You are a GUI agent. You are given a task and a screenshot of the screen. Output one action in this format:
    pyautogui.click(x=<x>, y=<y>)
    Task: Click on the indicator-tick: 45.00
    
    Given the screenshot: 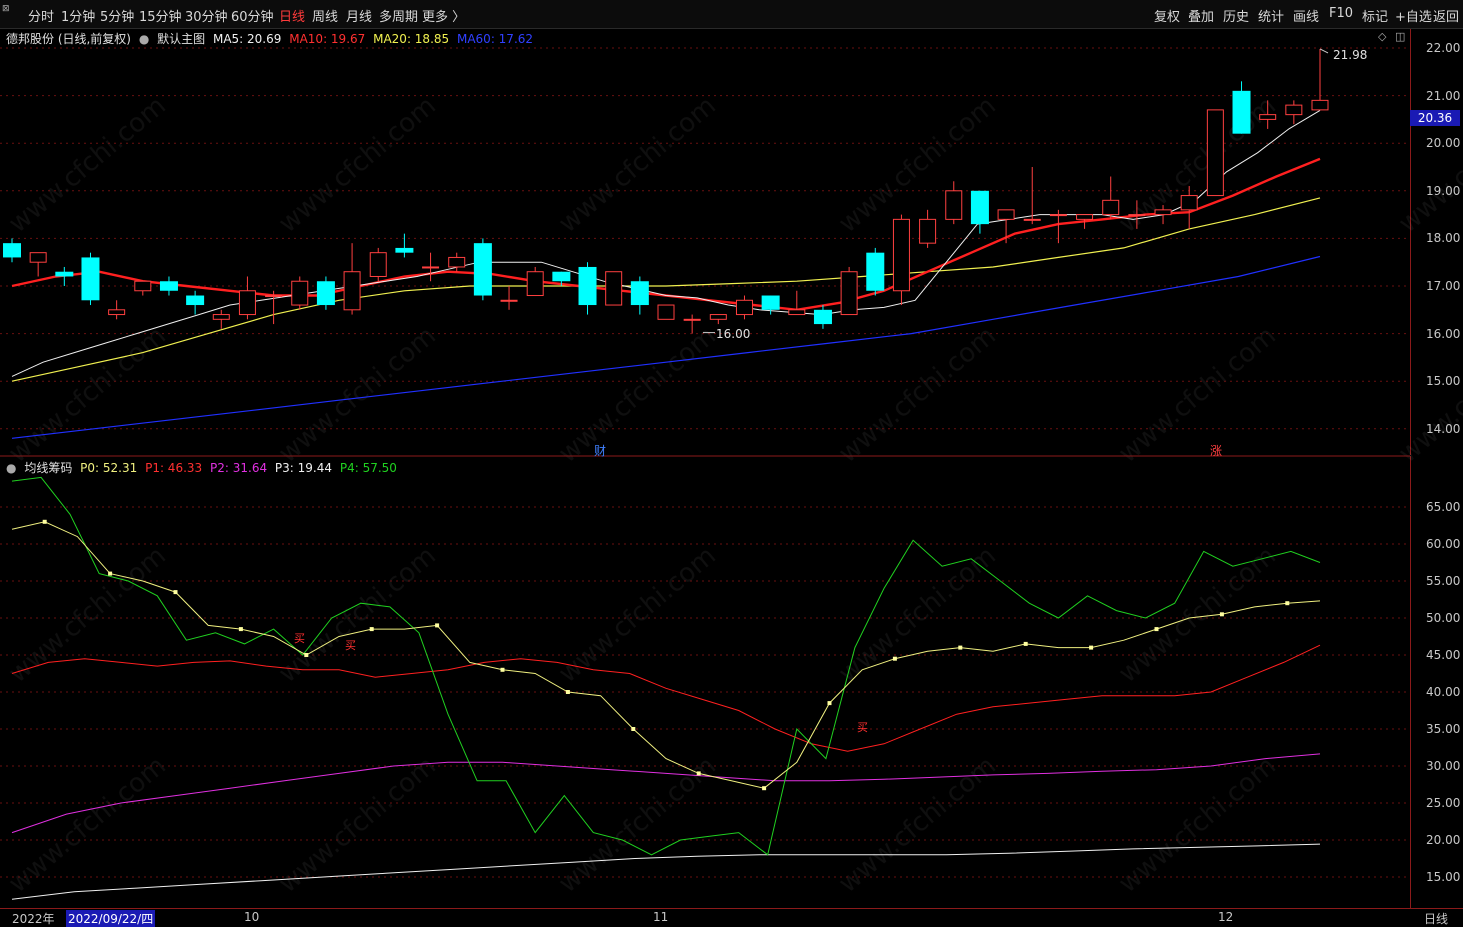 What is the action you would take?
    pyautogui.click(x=1443, y=655)
    